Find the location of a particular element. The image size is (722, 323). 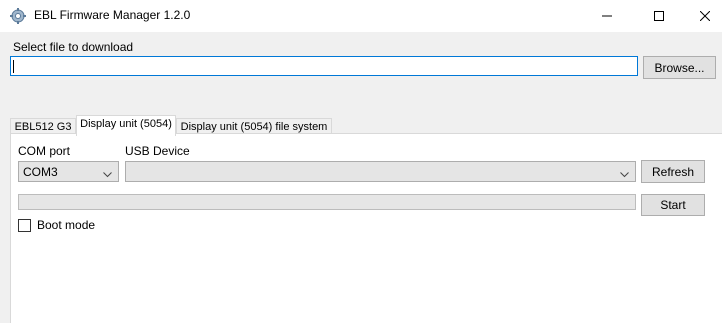

file-path-input is located at coordinates (324, 66).